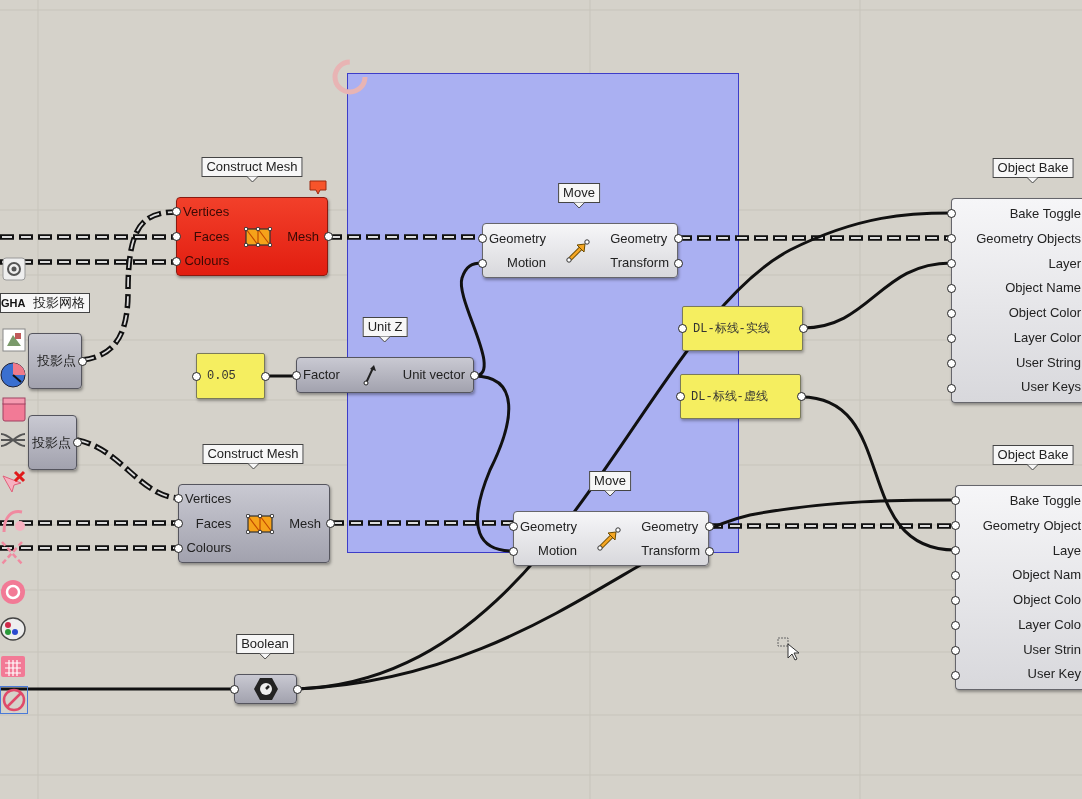 This screenshot has width=1082, height=799. I want to click on input-label: Geometry Object, so click(1031, 525).